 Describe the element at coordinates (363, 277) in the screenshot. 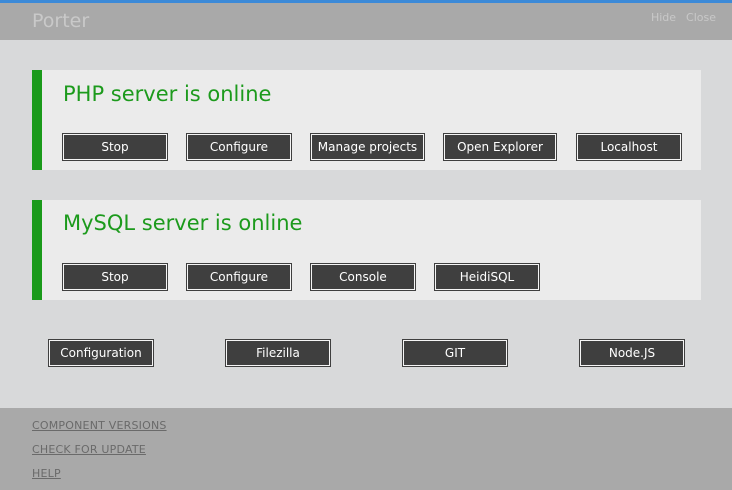

I see `mysql-console-button: Console` at that location.